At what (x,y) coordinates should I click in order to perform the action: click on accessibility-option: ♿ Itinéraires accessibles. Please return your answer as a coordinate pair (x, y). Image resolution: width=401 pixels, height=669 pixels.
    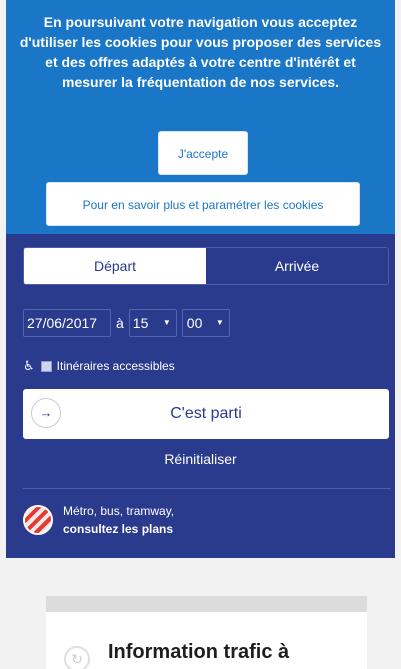
    Looking at the image, I should click on (99, 366).